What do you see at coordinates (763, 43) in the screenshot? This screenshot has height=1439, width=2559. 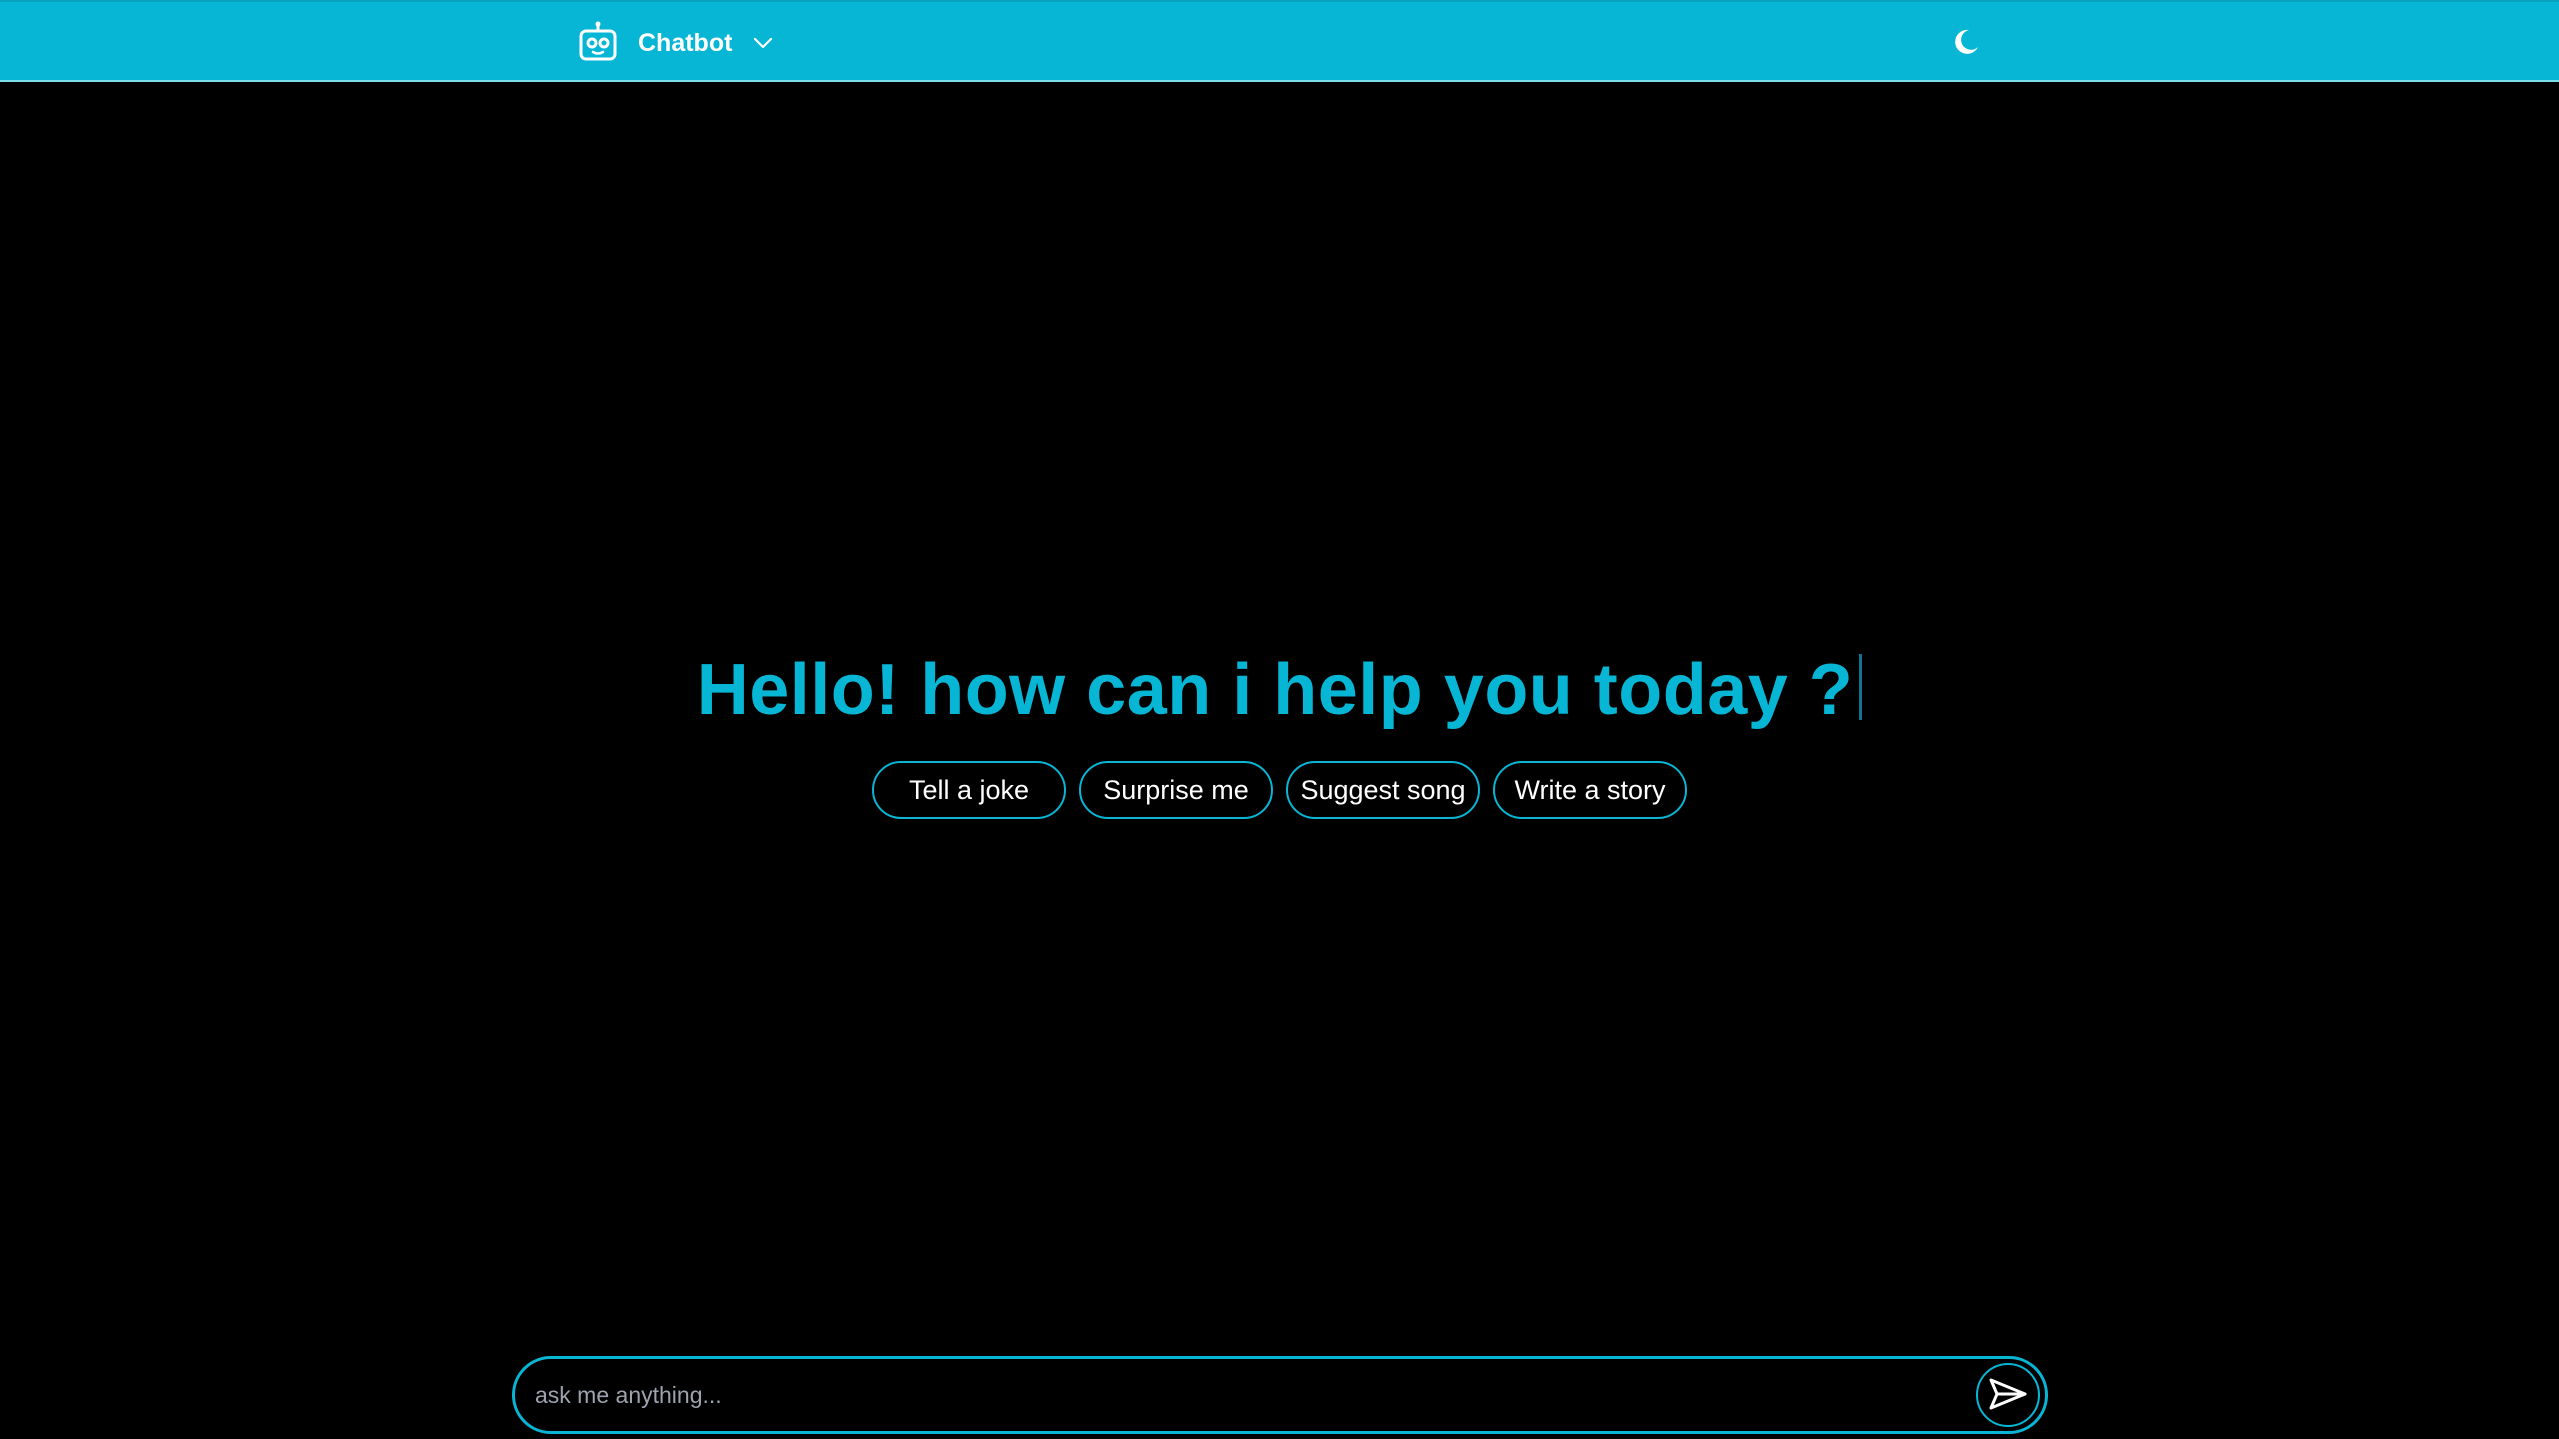 I see `chevron-down-icon` at bounding box center [763, 43].